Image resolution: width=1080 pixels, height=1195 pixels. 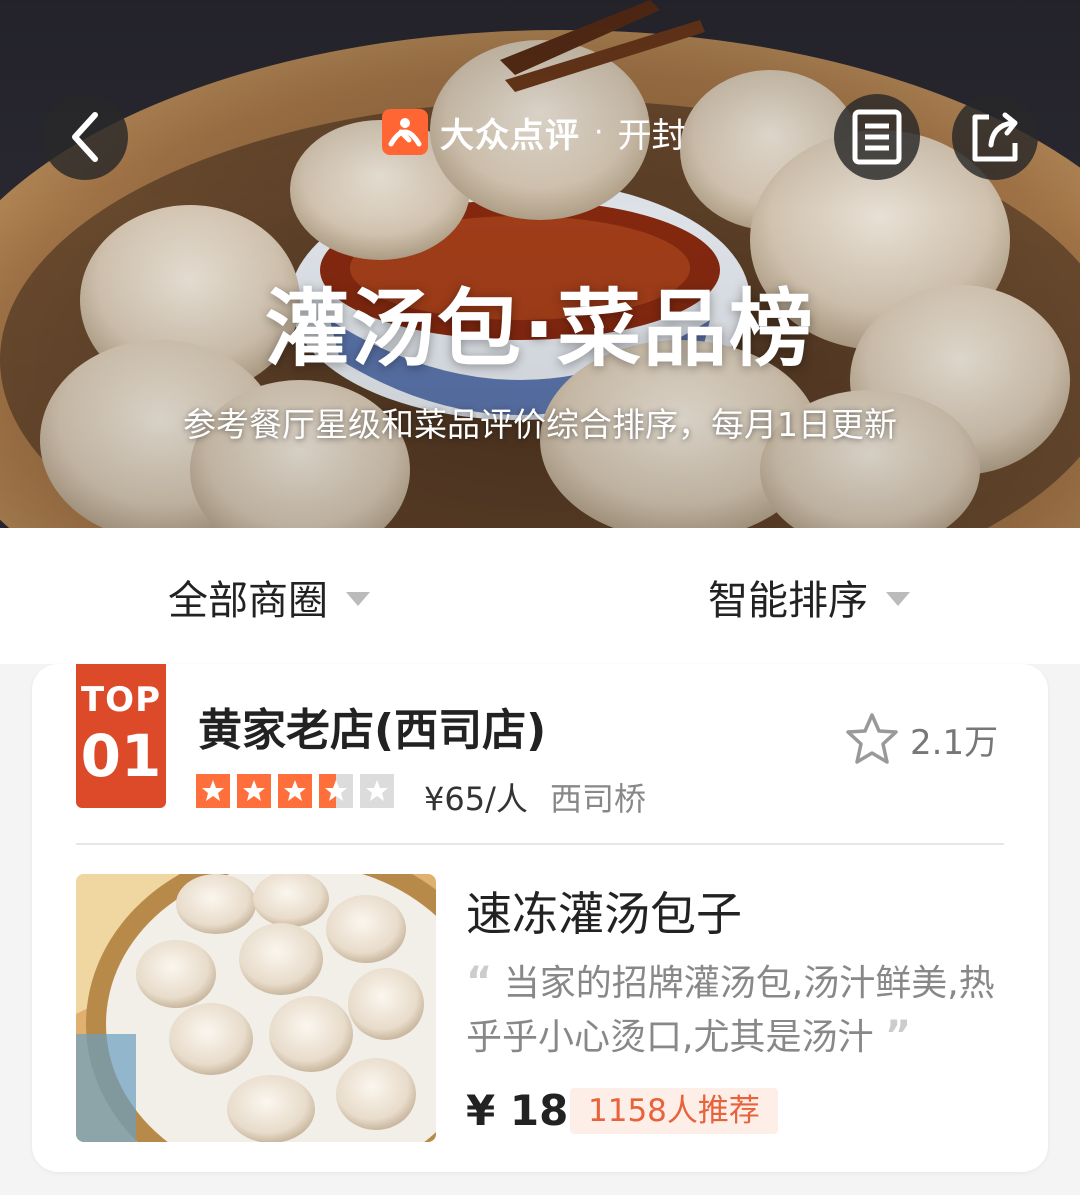 I want to click on dish-review-text: 当家的招牌灌汤包,汤汁鲜美,热乎乎小心烫口,尤其是汤汁, so click(x=730, y=1010).